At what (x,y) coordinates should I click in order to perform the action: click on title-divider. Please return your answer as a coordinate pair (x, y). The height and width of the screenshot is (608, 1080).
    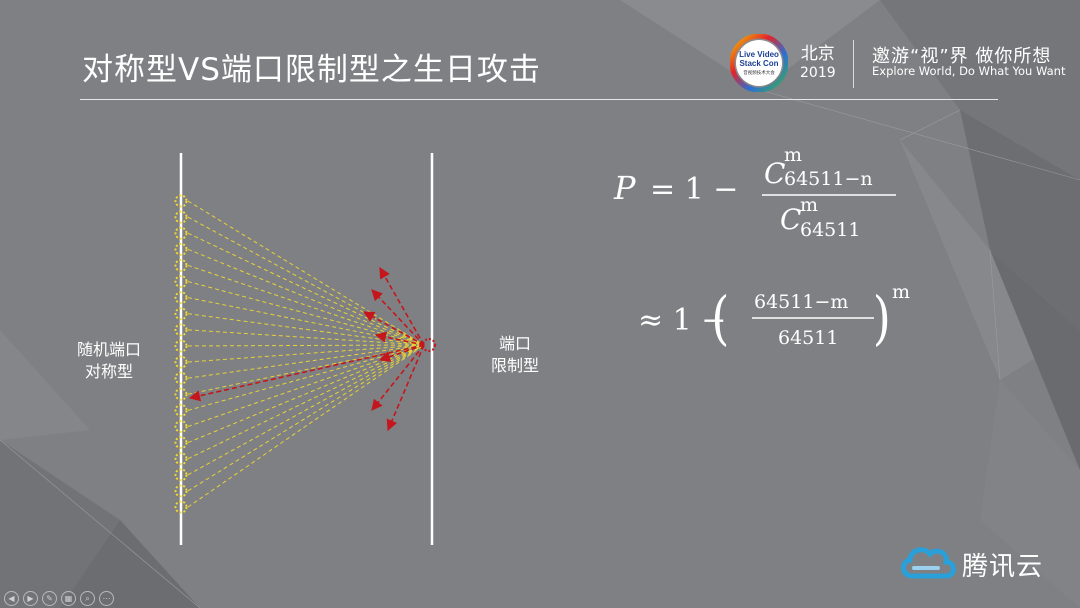
    Looking at the image, I should click on (539, 99).